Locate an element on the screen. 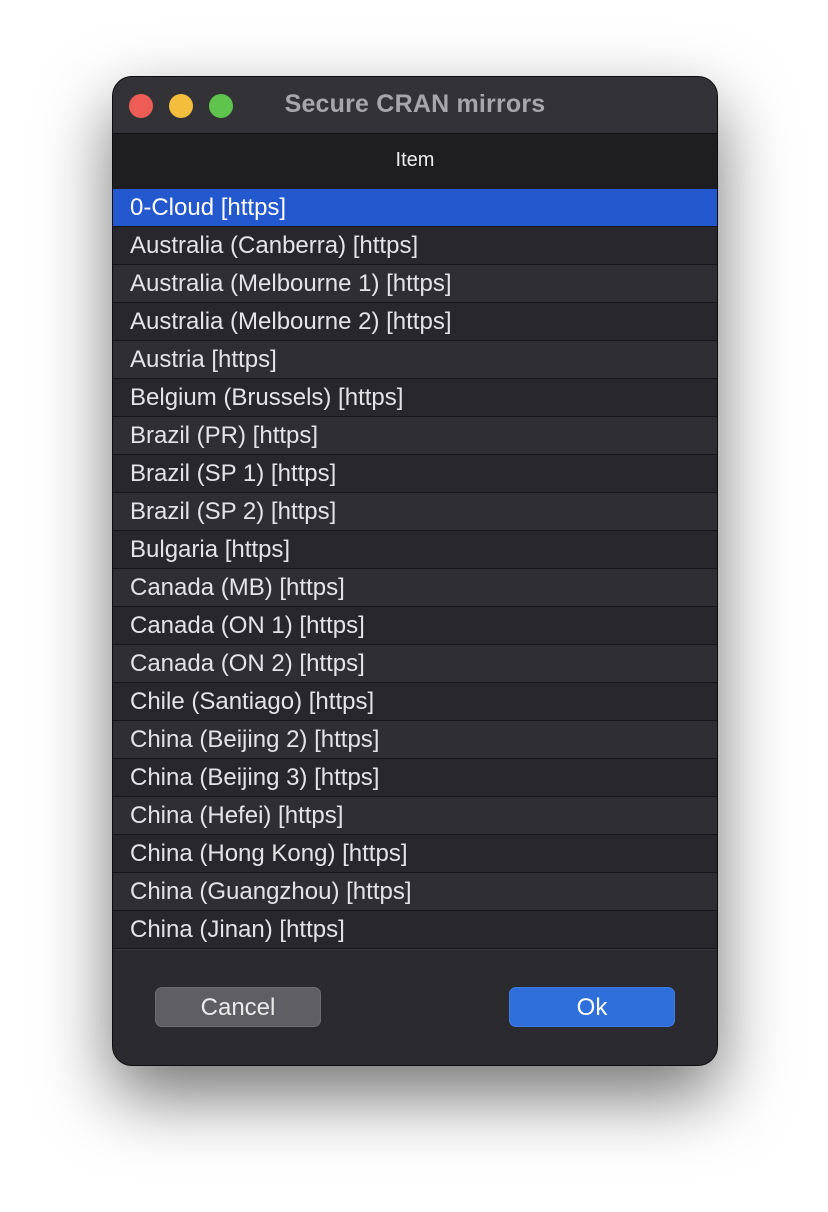  list-item: Brazil (SP 1) [https] is located at coordinates (415, 474).